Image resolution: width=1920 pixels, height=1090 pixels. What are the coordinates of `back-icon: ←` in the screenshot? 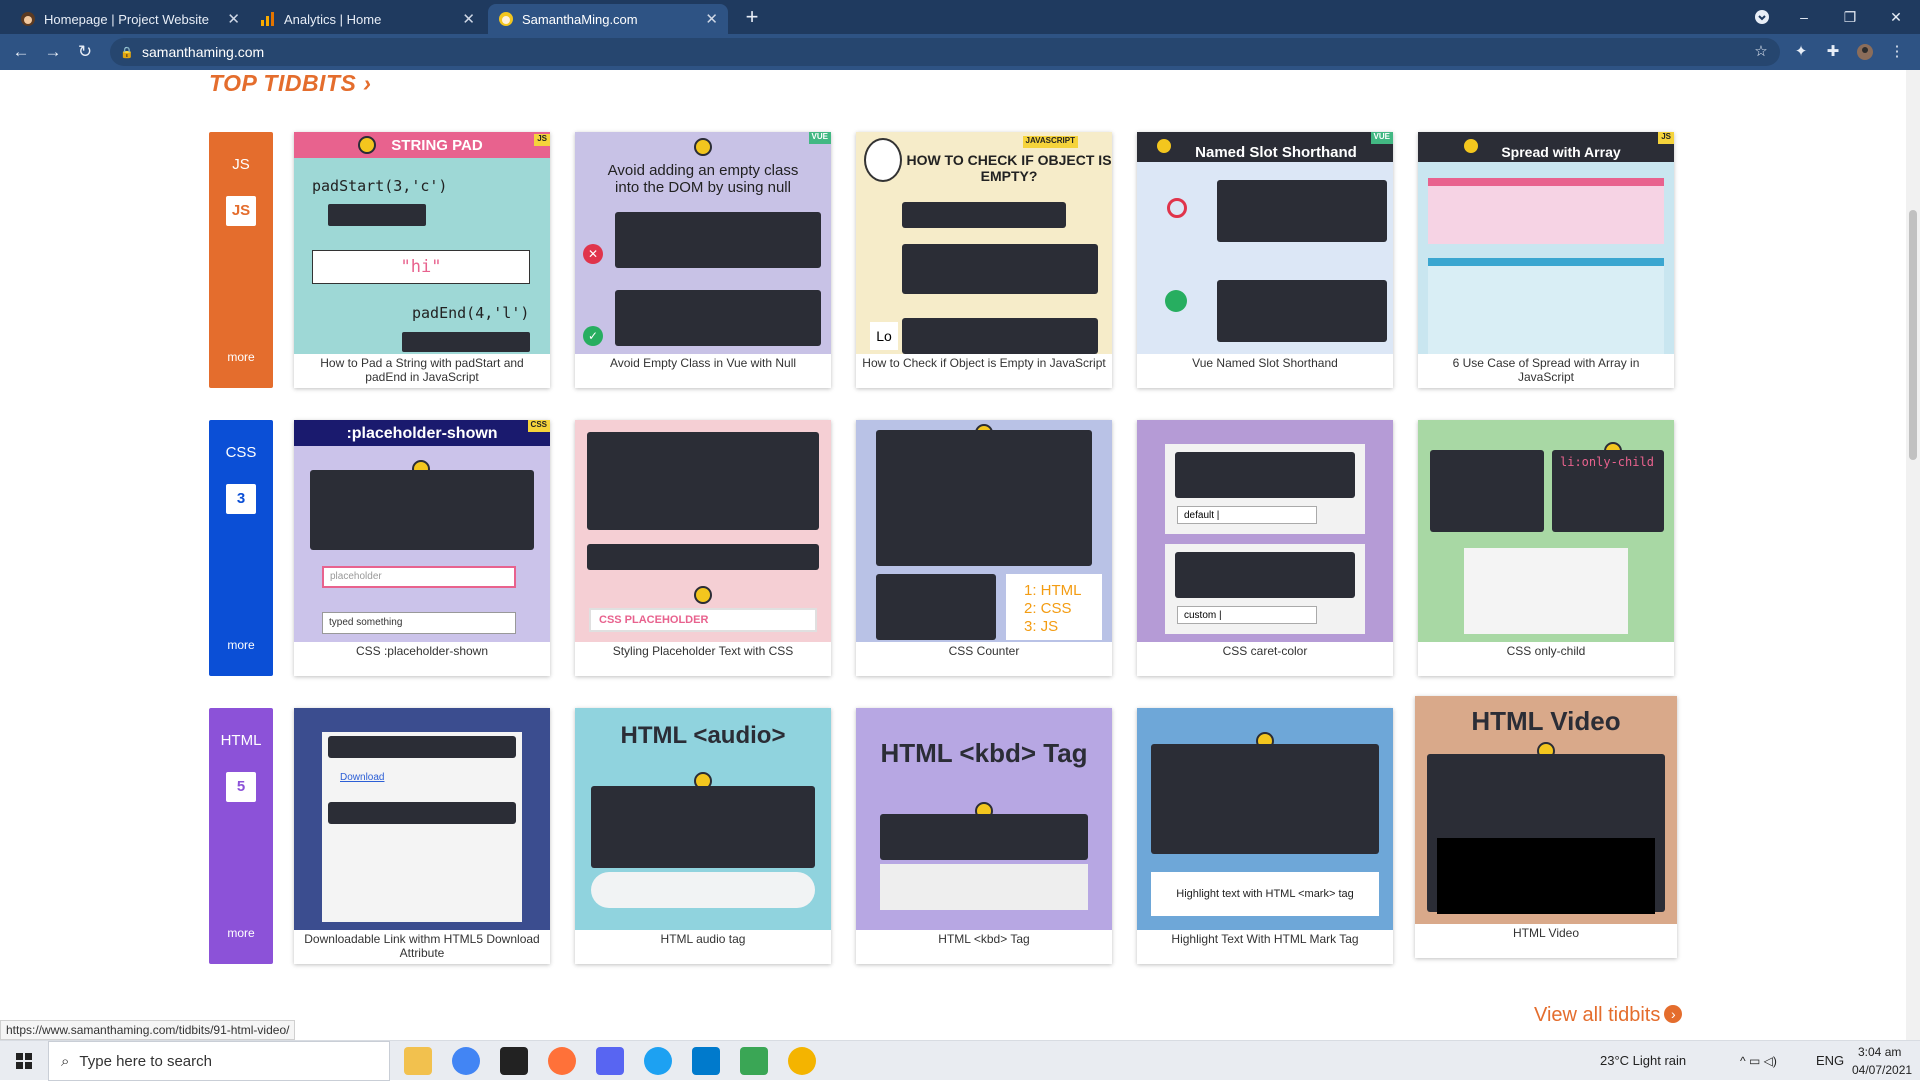 It's located at (21, 52).